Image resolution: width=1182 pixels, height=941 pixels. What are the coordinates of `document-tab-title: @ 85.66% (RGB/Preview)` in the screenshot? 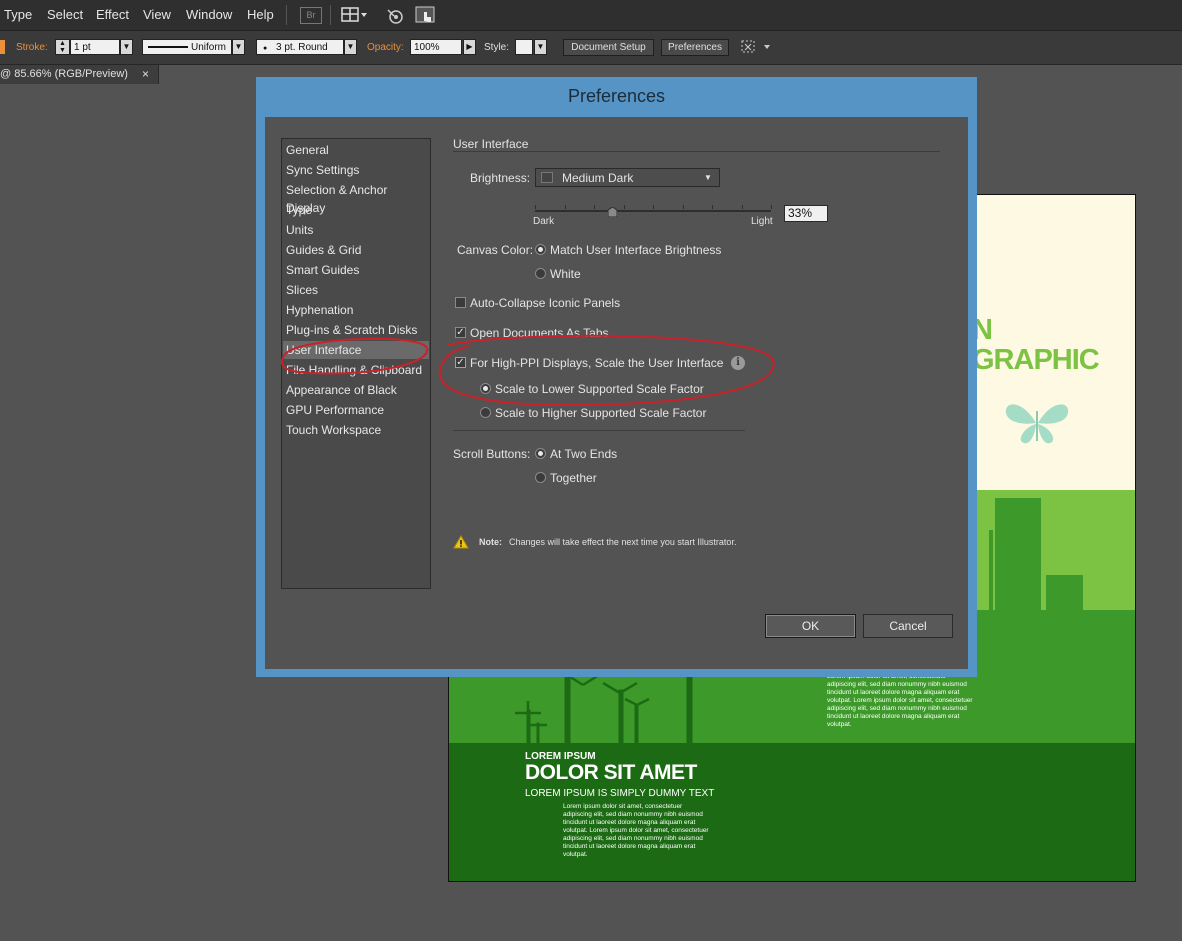 It's located at (64, 74).